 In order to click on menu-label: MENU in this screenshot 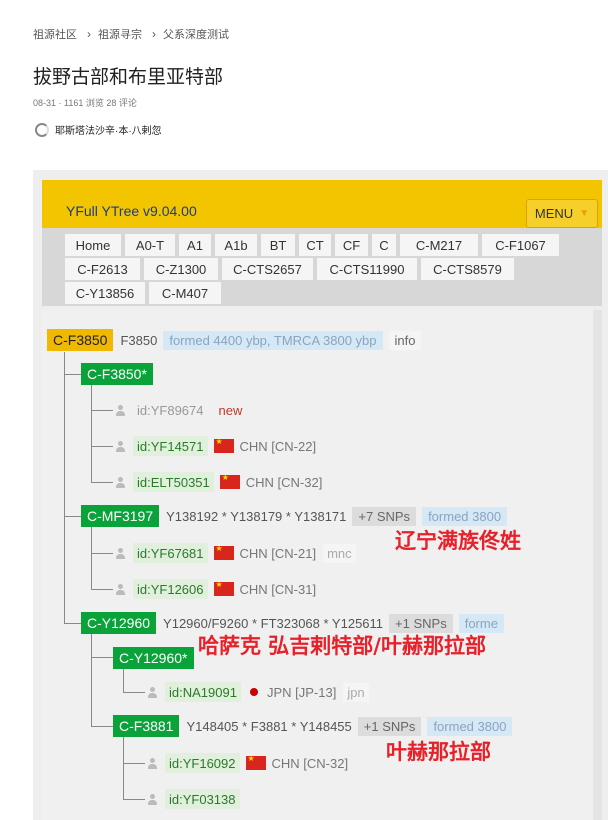, I will do `click(554, 213)`.